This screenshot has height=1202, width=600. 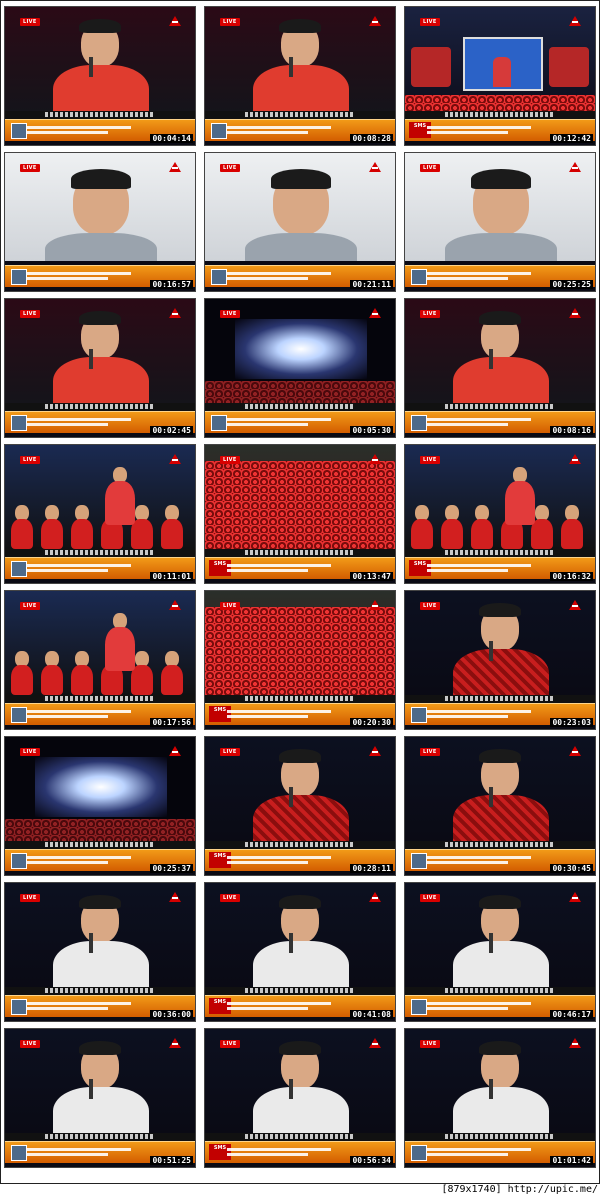 I want to click on timestamp: 00:21:11, so click(x=371, y=284).